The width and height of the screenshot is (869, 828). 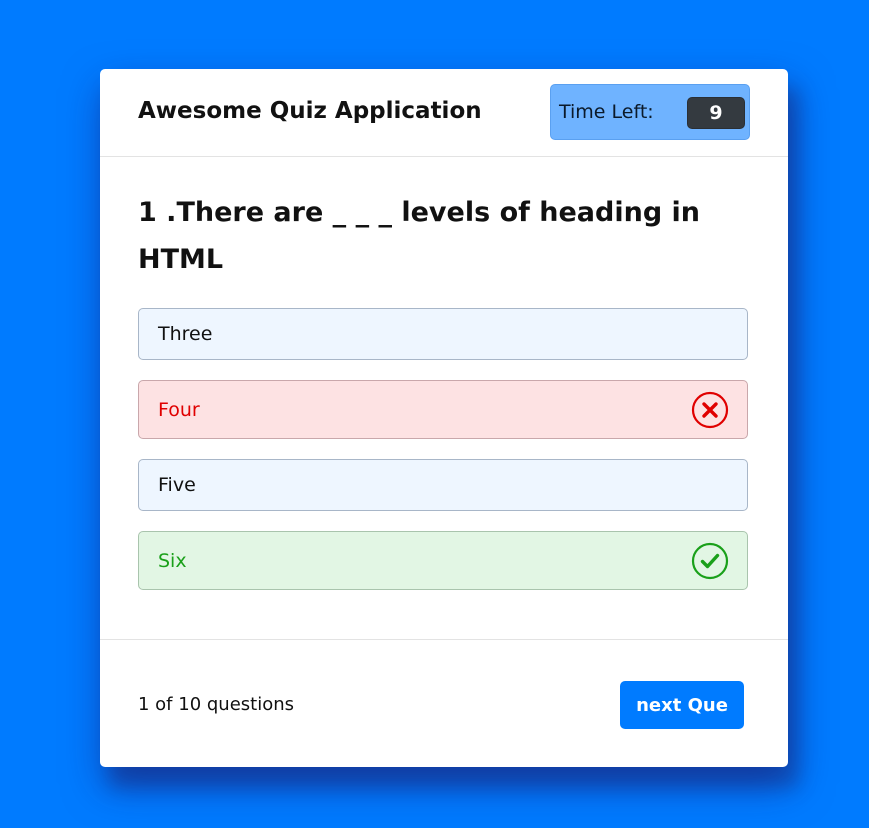 What do you see at coordinates (443, 409) in the screenshot?
I see `option-four: Four` at bounding box center [443, 409].